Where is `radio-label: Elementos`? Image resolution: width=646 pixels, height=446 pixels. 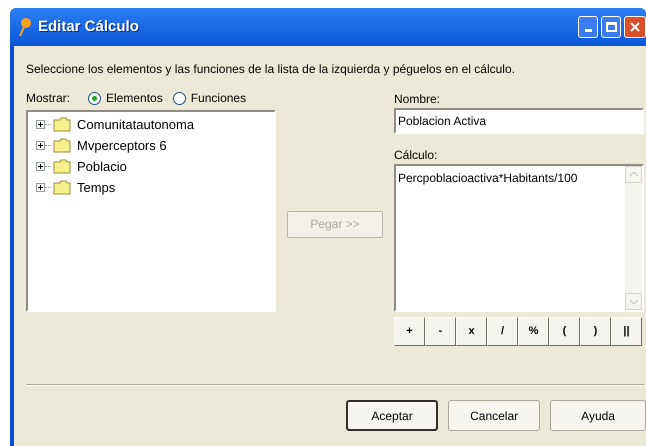 radio-label: Elementos is located at coordinates (134, 98).